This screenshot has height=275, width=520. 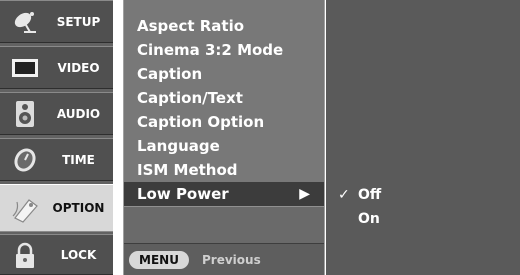 What do you see at coordinates (78, 254) in the screenshot?
I see `sidebar-item-label: LOCK` at bounding box center [78, 254].